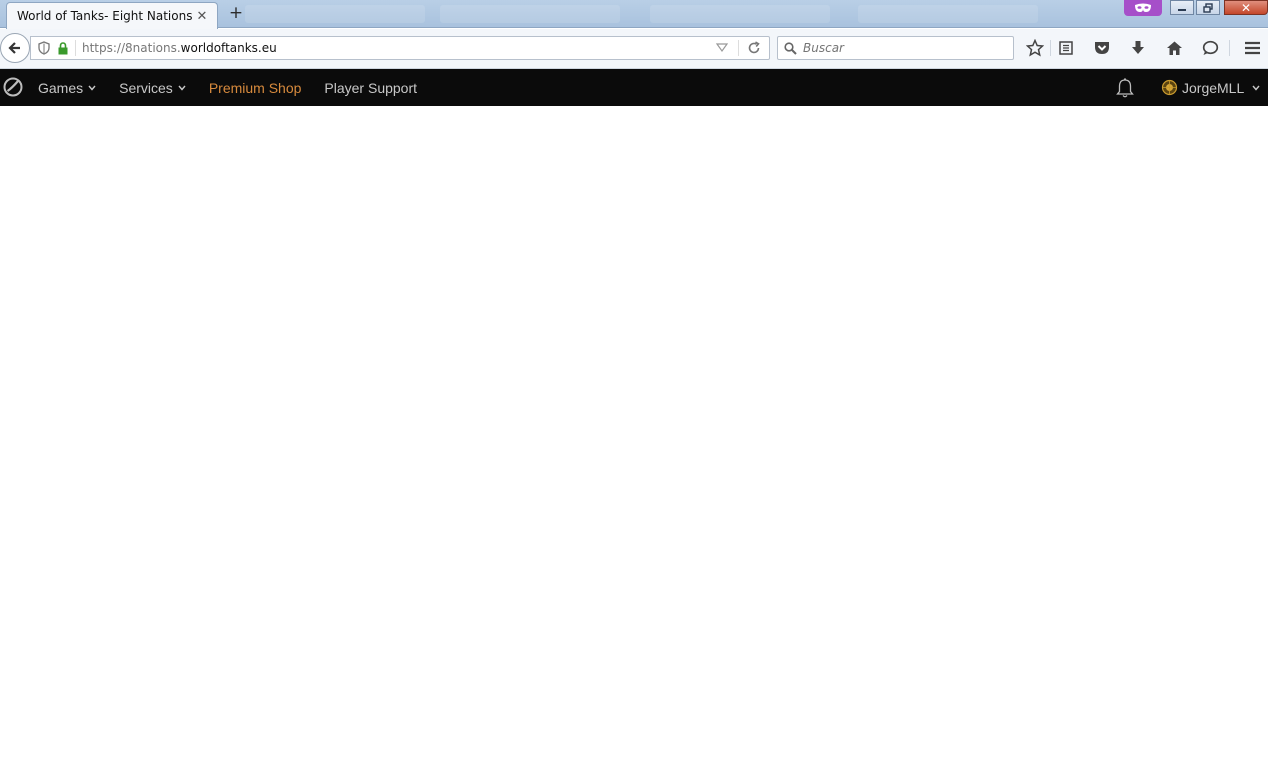 Image resolution: width=1268 pixels, height=769 pixels. What do you see at coordinates (63, 48) in the screenshot?
I see `lock-icon` at bounding box center [63, 48].